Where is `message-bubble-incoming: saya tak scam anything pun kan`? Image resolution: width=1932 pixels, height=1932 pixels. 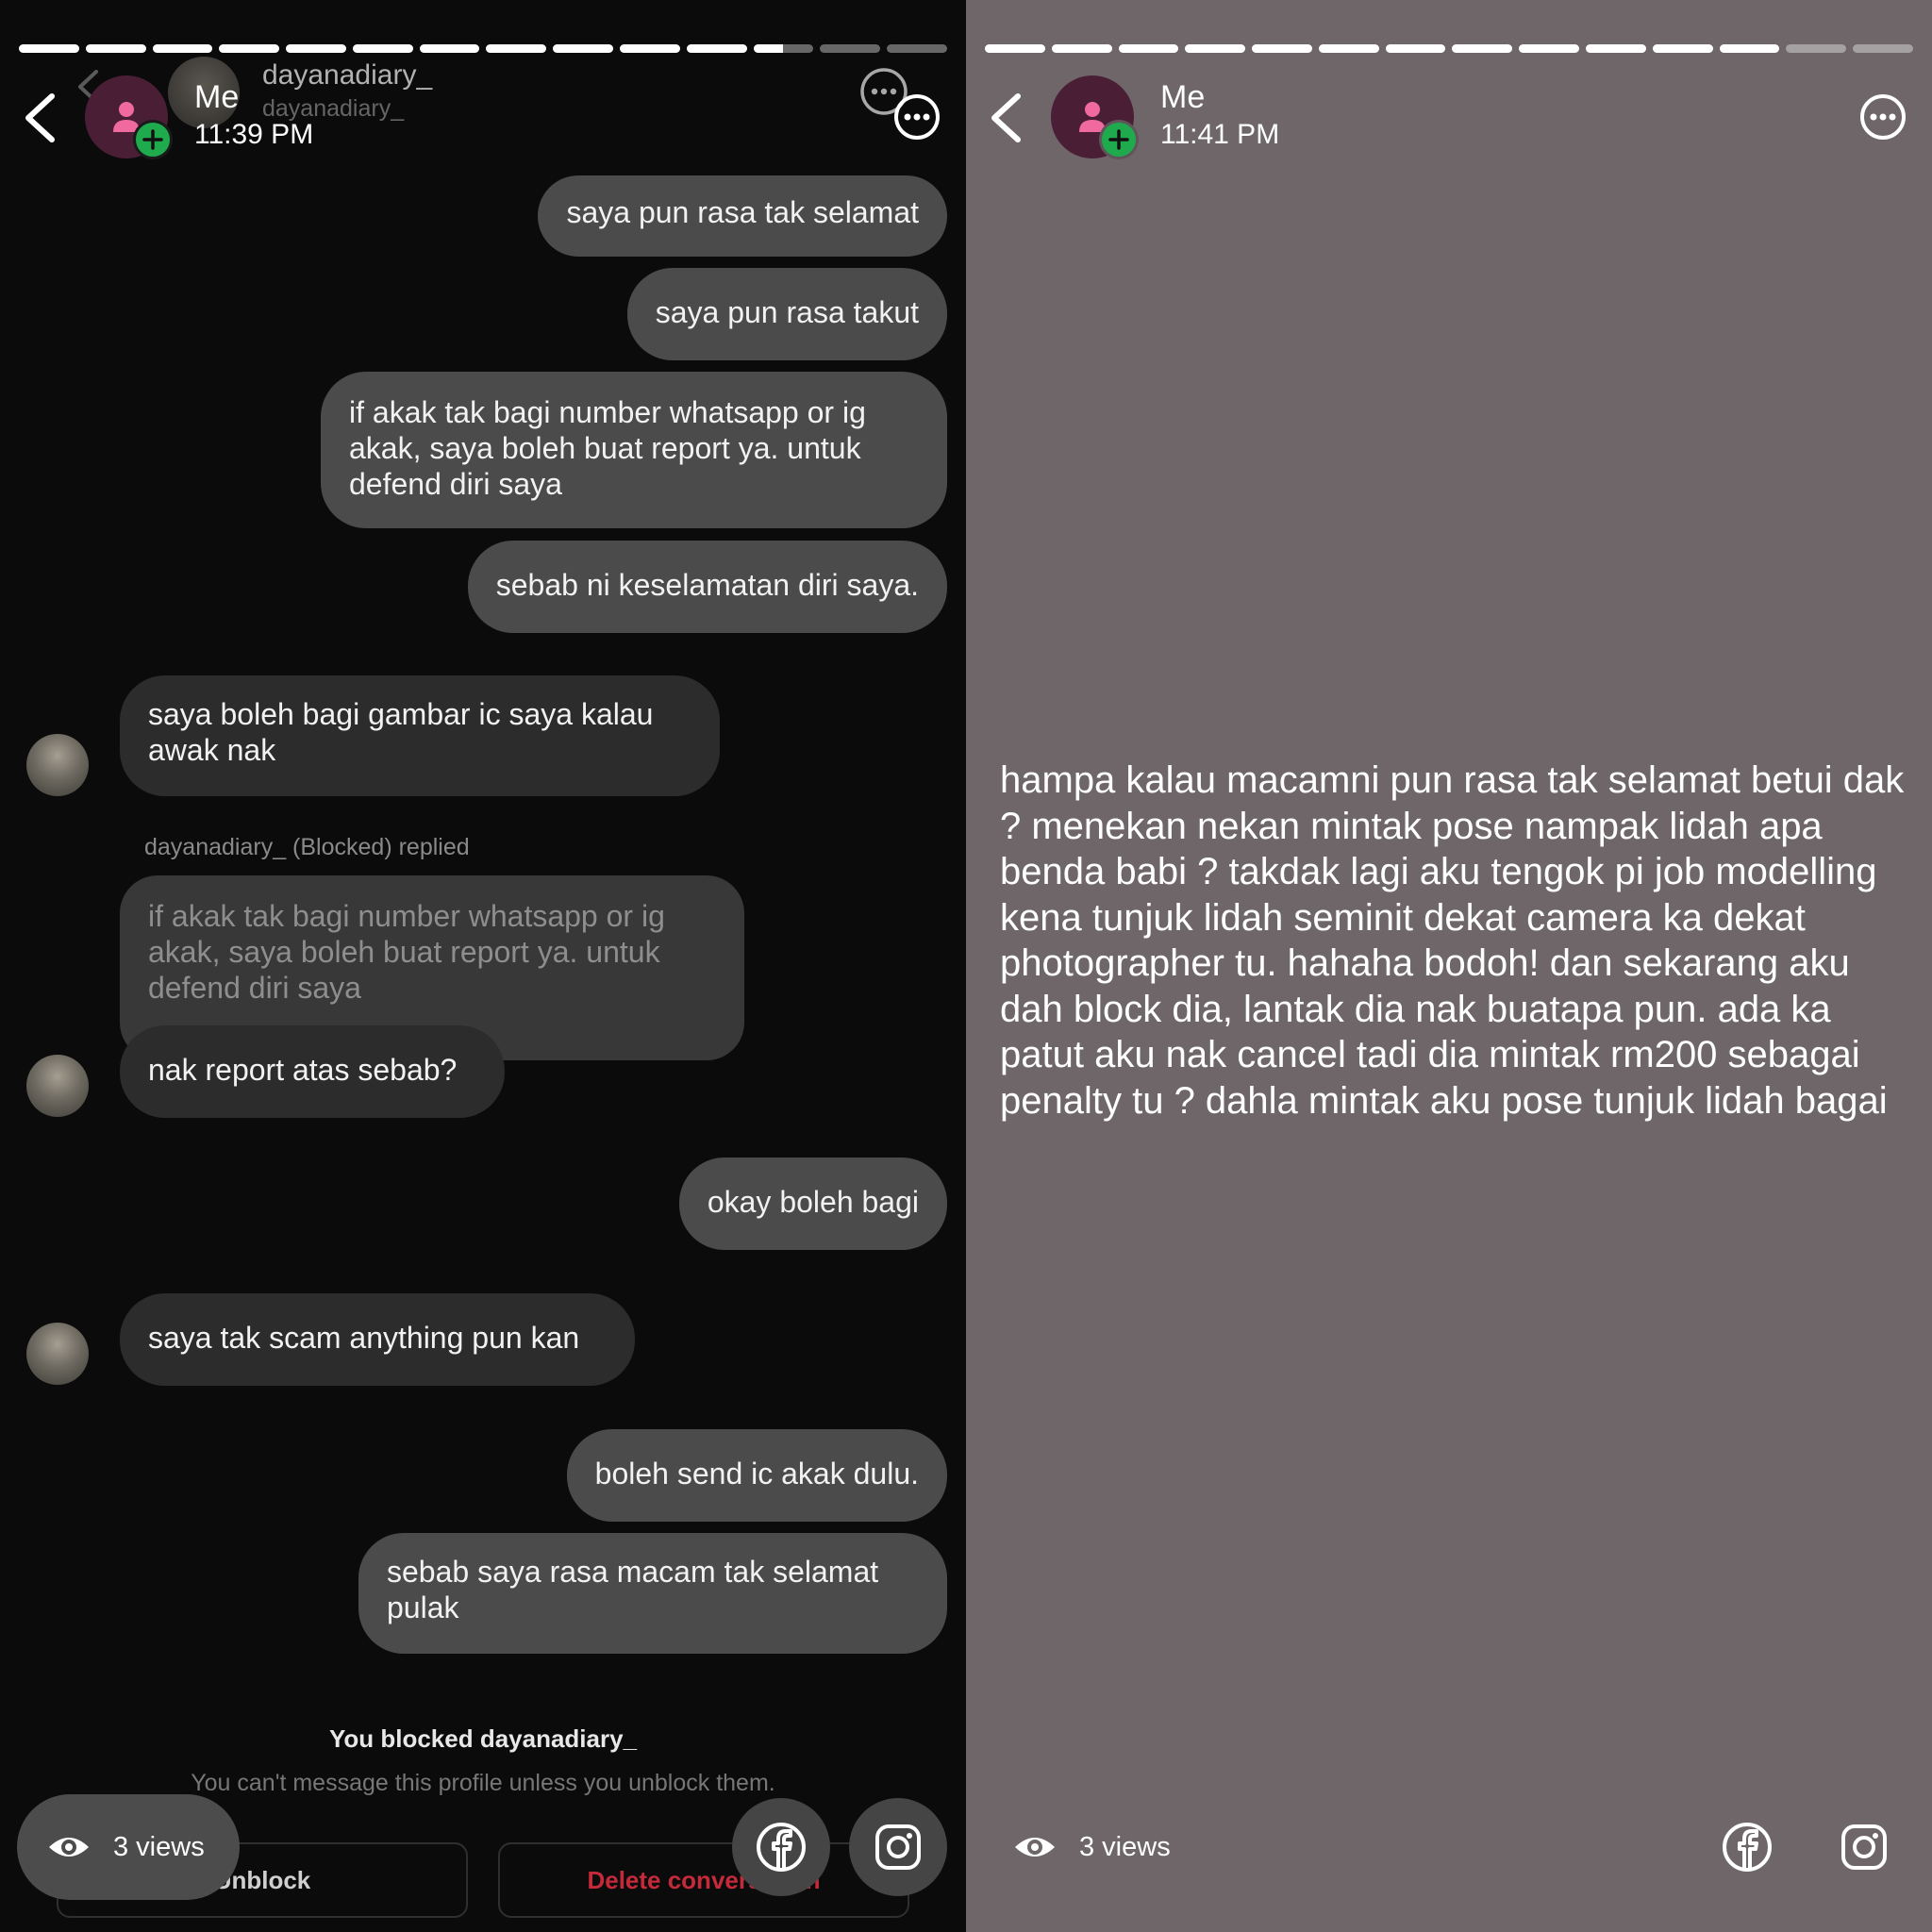 message-bubble-incoming: saya tak scam anything pun kan is located at coordinates (377, 1339).